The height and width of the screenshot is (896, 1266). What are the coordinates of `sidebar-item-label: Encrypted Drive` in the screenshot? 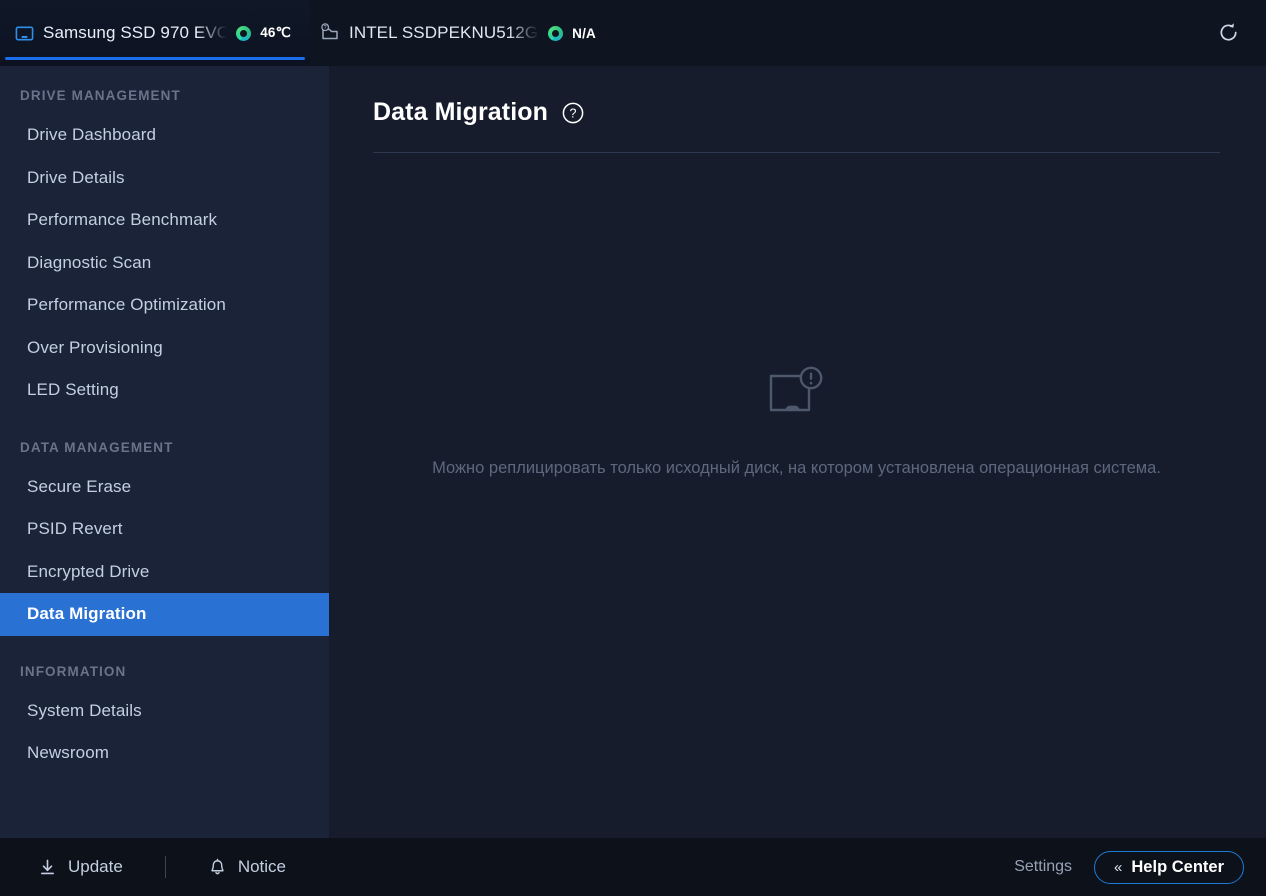 It's located at (88, 571).